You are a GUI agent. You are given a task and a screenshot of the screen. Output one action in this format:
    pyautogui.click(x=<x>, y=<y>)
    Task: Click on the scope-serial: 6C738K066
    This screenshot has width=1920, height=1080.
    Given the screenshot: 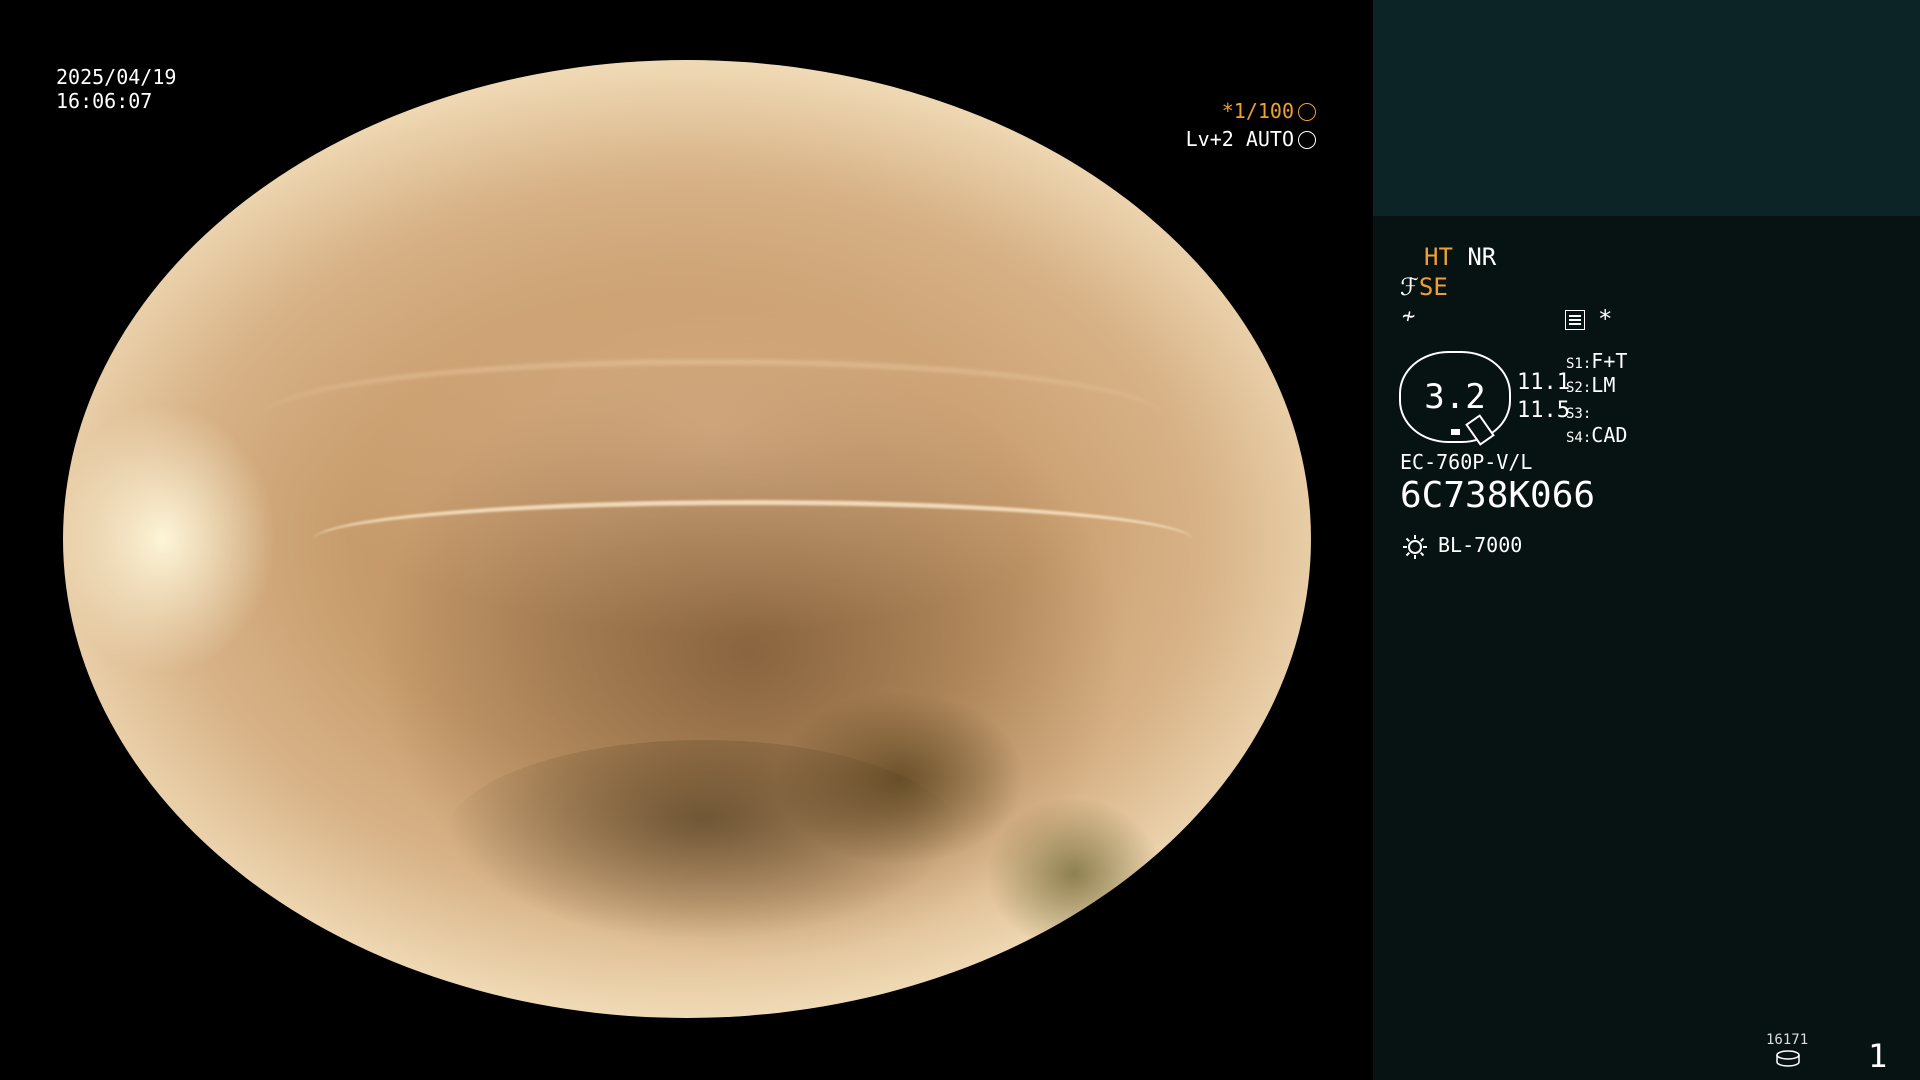 What is the action you would take?
    pyautogui.click(x=1498, y=495)
    